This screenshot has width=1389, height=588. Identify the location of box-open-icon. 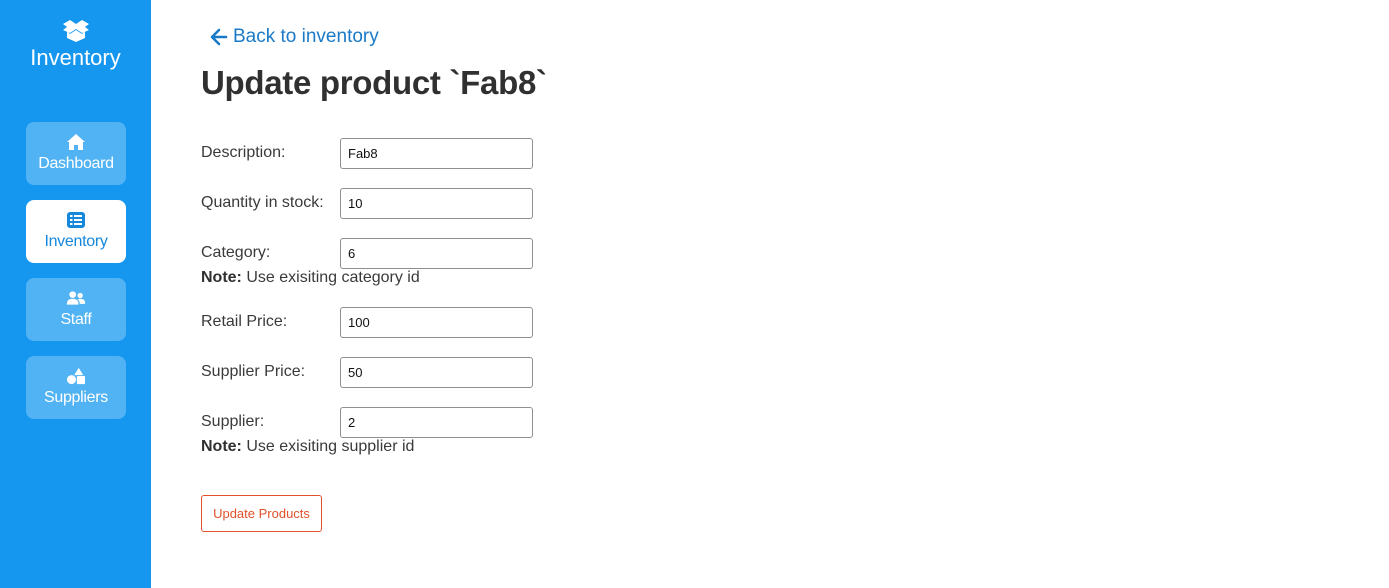
(75, 31).